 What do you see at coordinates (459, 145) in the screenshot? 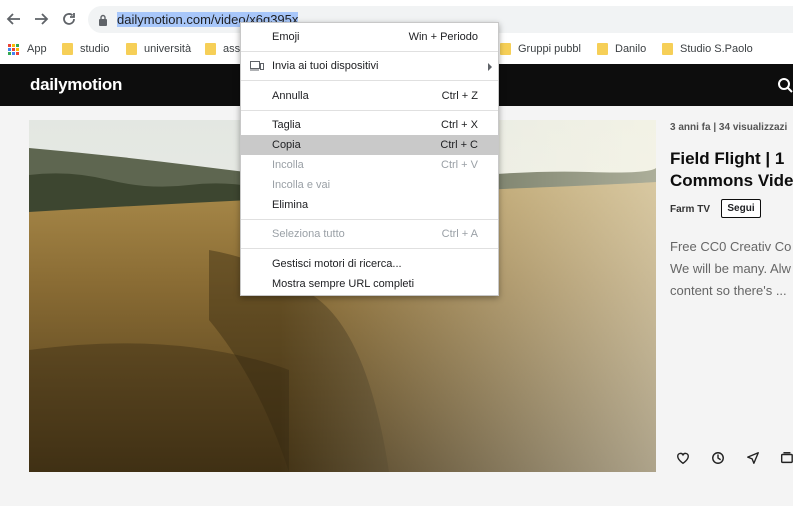
I see `menu-item-shortcut: Ctrl + C` at bounding box center [459, 145].